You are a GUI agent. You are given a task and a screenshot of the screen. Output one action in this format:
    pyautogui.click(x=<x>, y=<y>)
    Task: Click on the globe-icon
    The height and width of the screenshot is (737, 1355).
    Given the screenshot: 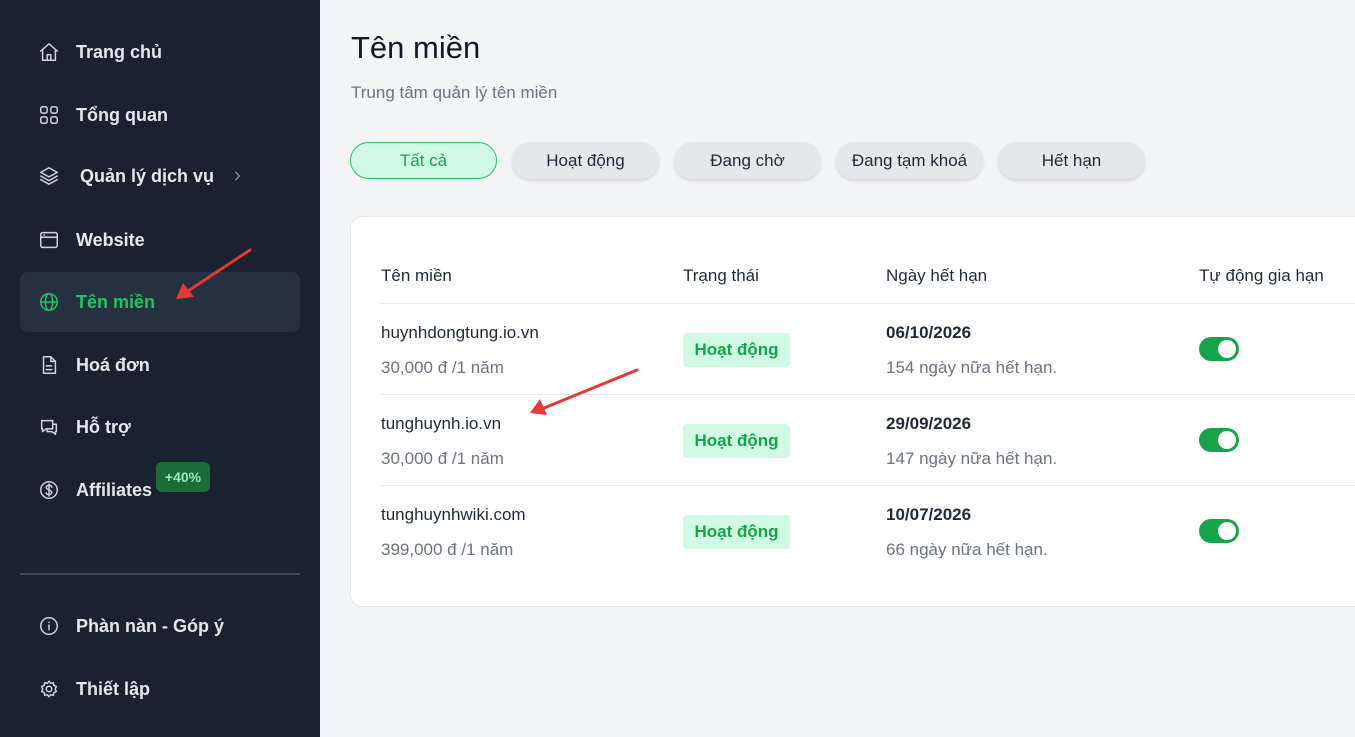 What is the action you would take?
    pyautogui.click(x=49, y=302)
    